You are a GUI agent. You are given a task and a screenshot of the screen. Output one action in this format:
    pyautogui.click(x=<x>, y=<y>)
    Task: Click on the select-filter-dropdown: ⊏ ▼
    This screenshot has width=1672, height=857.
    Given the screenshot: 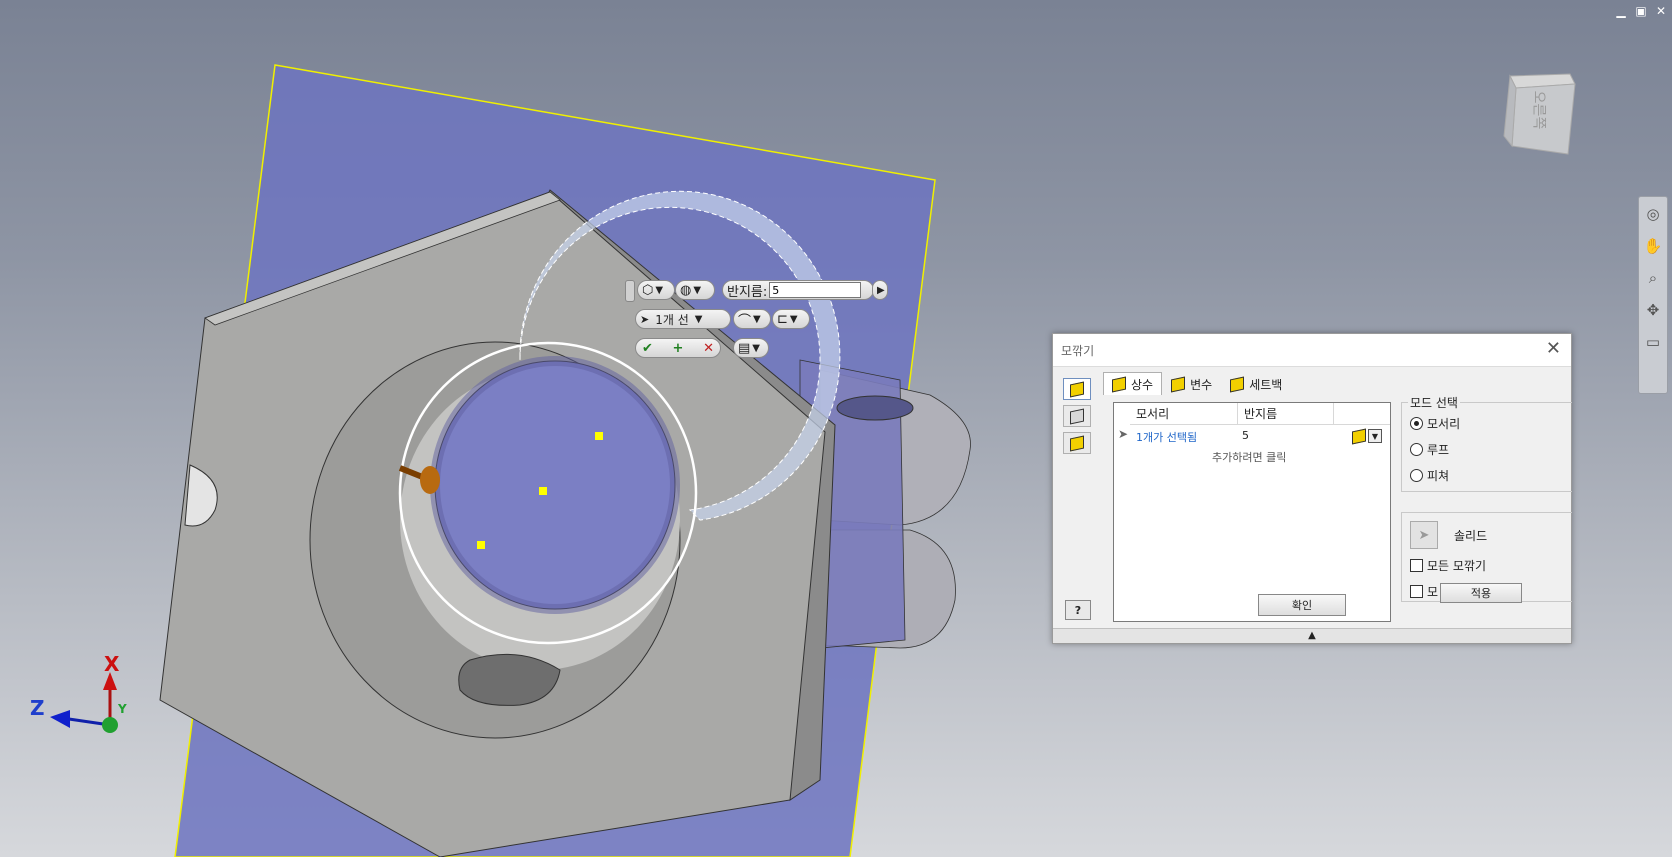 What is the action you would take?
    pyautogui.click(x=791, y=319)
    